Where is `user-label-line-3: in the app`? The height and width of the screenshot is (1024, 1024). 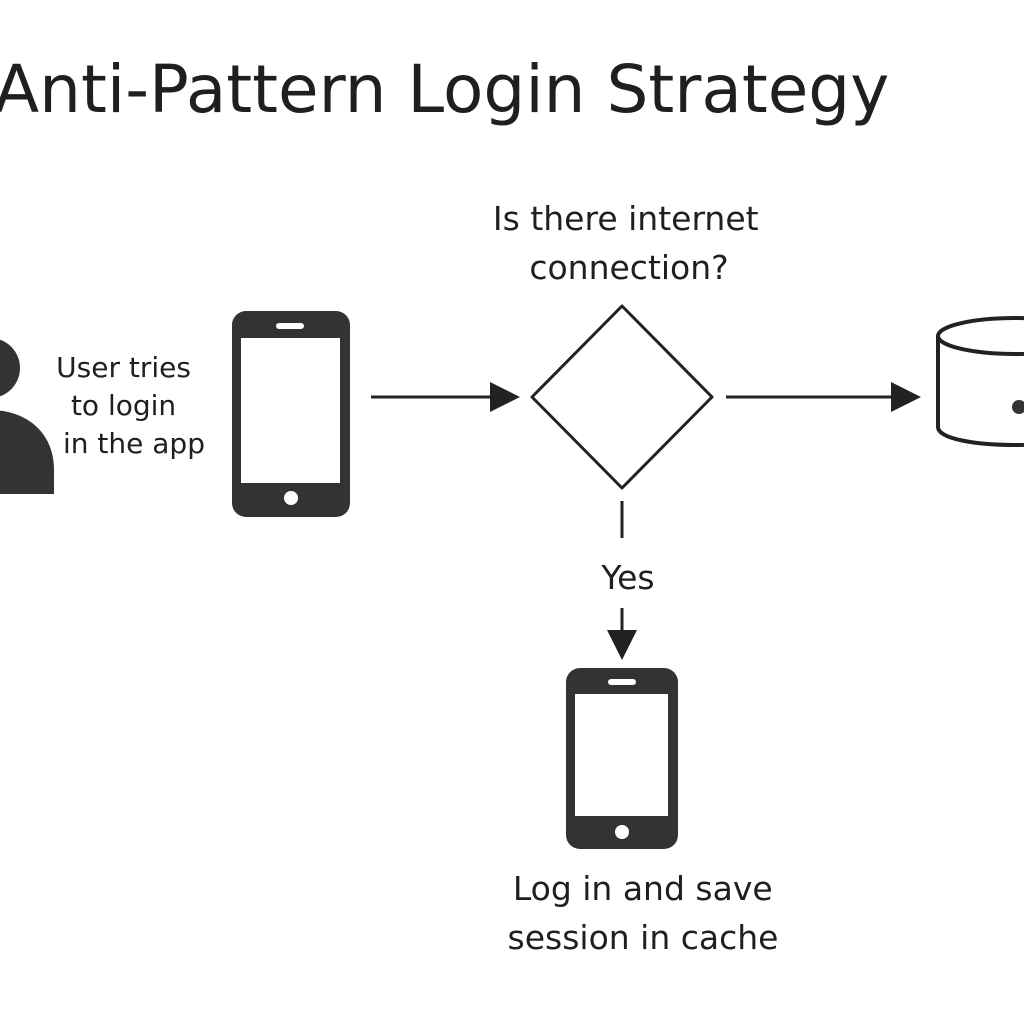 user-label-line-3: in the app is located at coordinates (134, 443).